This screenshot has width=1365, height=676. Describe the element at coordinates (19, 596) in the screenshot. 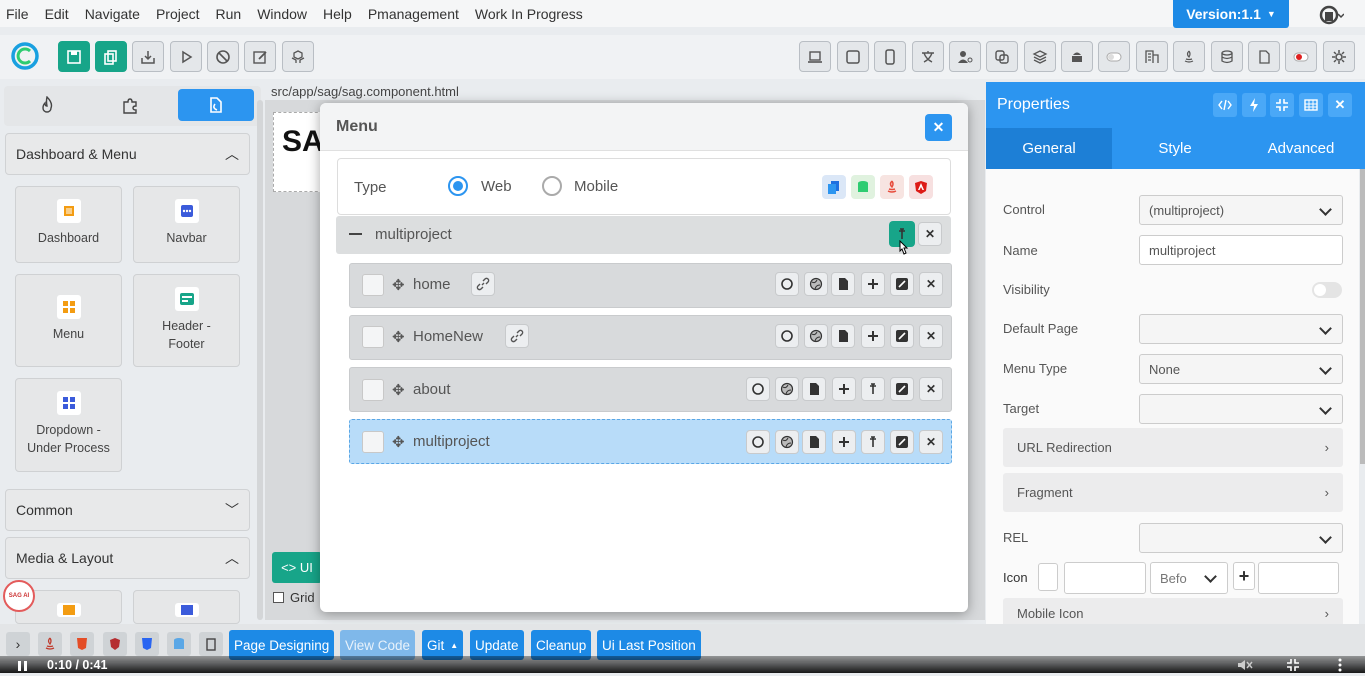

I see `sagai-badge: SAG AI` at that location.